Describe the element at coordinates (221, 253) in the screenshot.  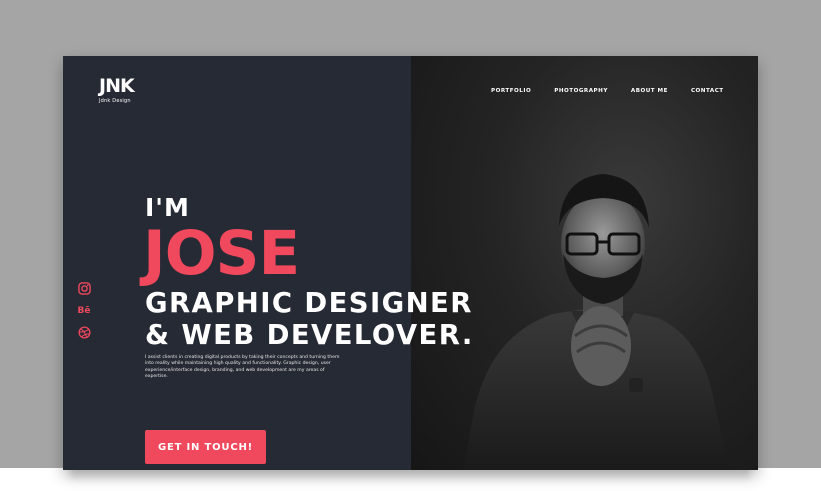
I see `hero-name: JOSE` at that location.